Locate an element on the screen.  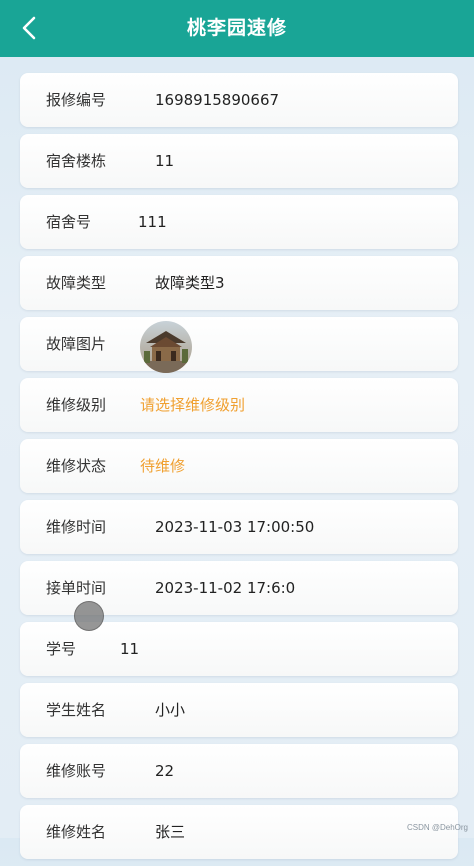
field-value: 张三 is located at coordinates (170, 832).